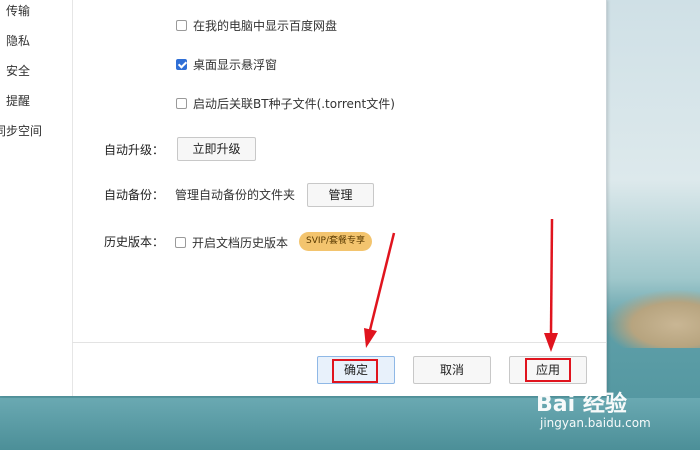  I want to click on checkbox-desktop-float, so click(181, 64).